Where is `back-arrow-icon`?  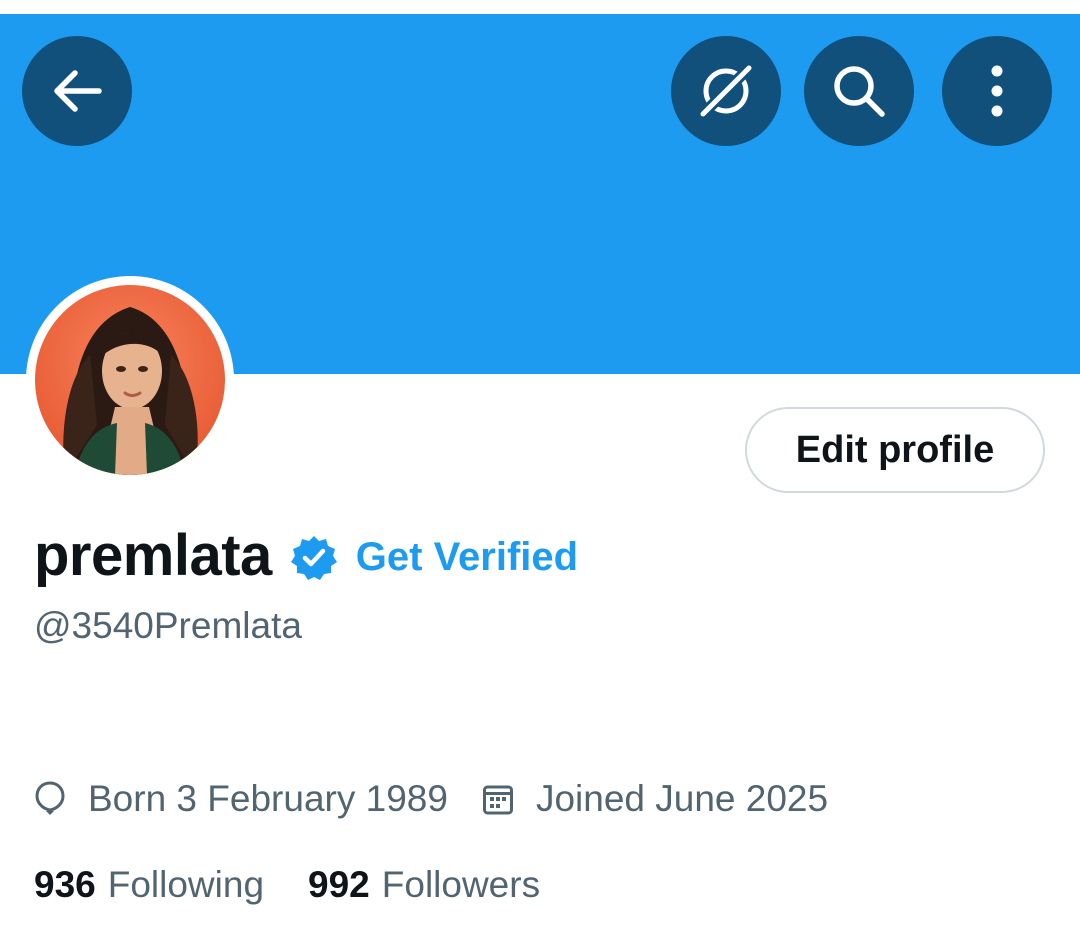 back-arrow-icon is located at coordinates (78, 91).